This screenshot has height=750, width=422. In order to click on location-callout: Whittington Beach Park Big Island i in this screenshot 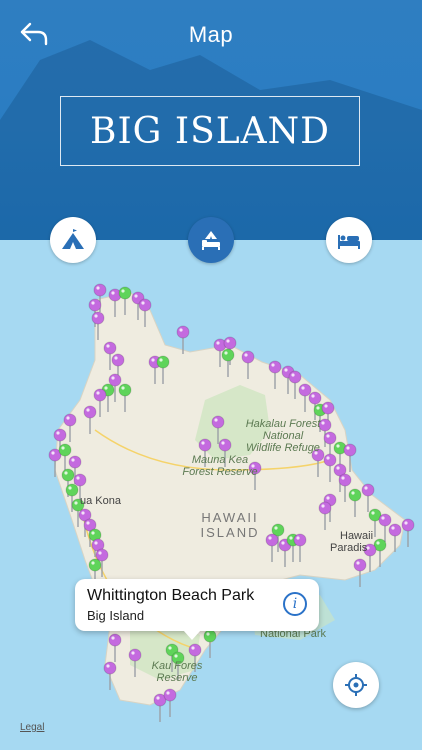, I will do `click(197, 609)`.